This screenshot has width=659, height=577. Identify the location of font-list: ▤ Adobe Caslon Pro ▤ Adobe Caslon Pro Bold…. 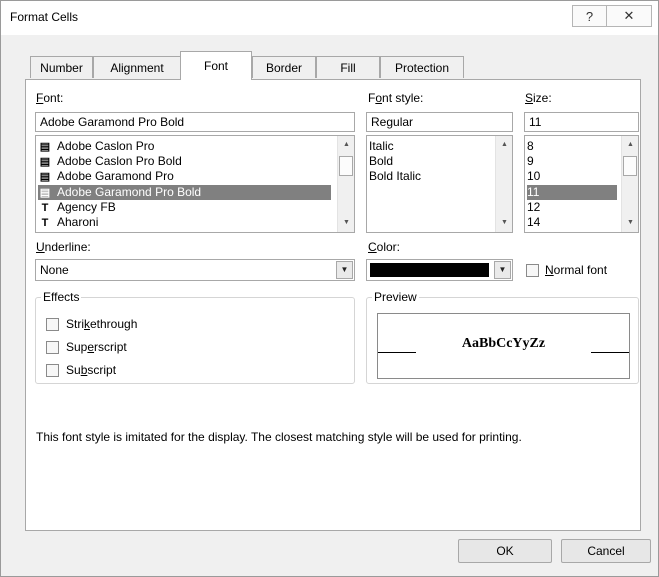
(195, 184).